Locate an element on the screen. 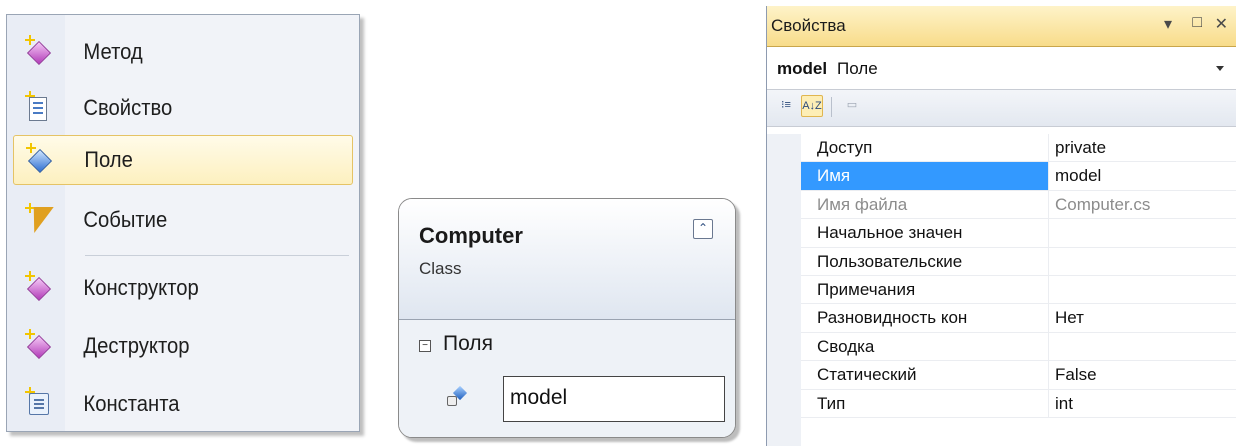 The image size is (1236, 446). property-name: Имя is located at coordinates (925, 176).